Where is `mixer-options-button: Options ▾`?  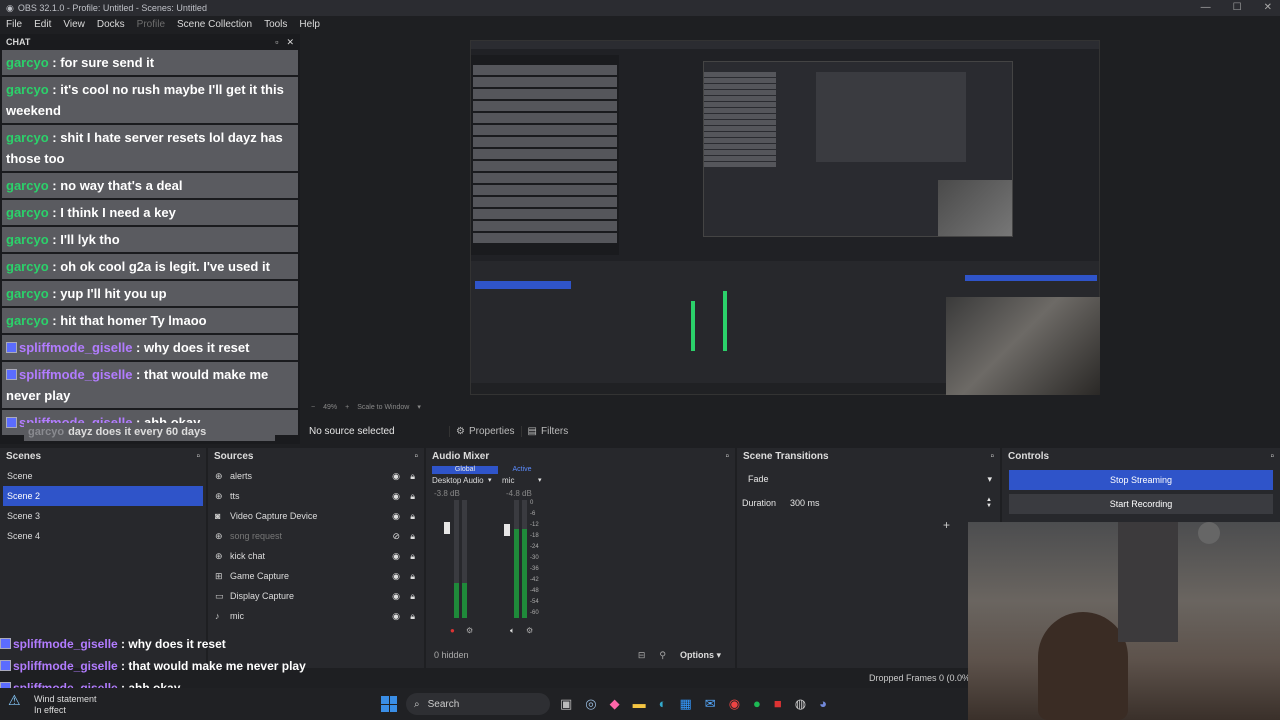 mixer-options-button: Options ▾ is located at coordinates (700, 655).